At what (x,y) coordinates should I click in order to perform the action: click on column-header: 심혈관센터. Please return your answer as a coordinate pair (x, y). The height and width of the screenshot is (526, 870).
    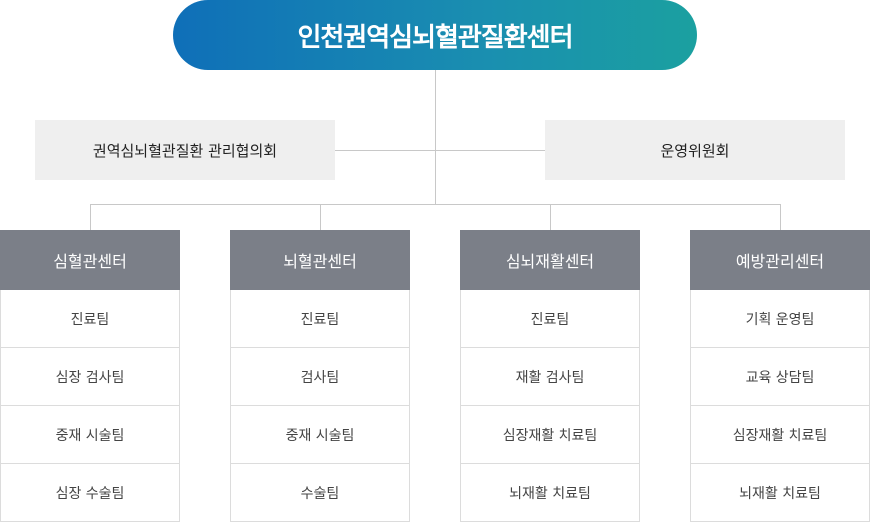
    Looking at the image, I should click on (90, 260).